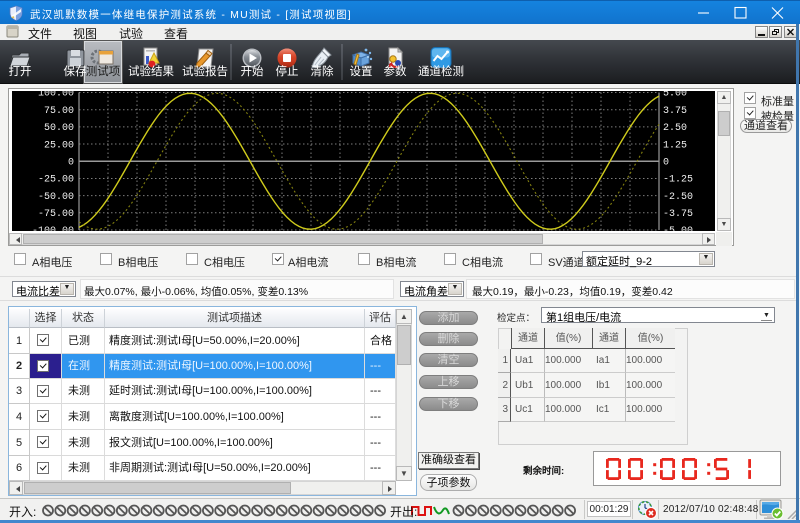  What do you see at coordinates (675, 95) in the screenshot?
I see `svg-text: 5.00` at bounding box center [675, 95].